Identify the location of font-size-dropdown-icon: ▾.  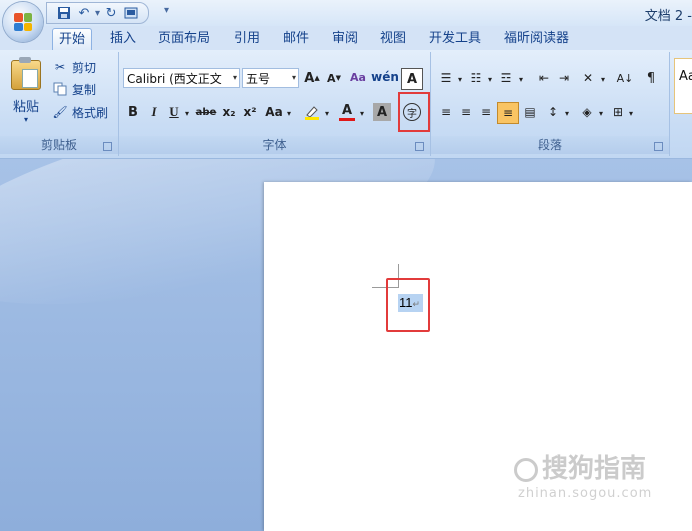
(294, 77).